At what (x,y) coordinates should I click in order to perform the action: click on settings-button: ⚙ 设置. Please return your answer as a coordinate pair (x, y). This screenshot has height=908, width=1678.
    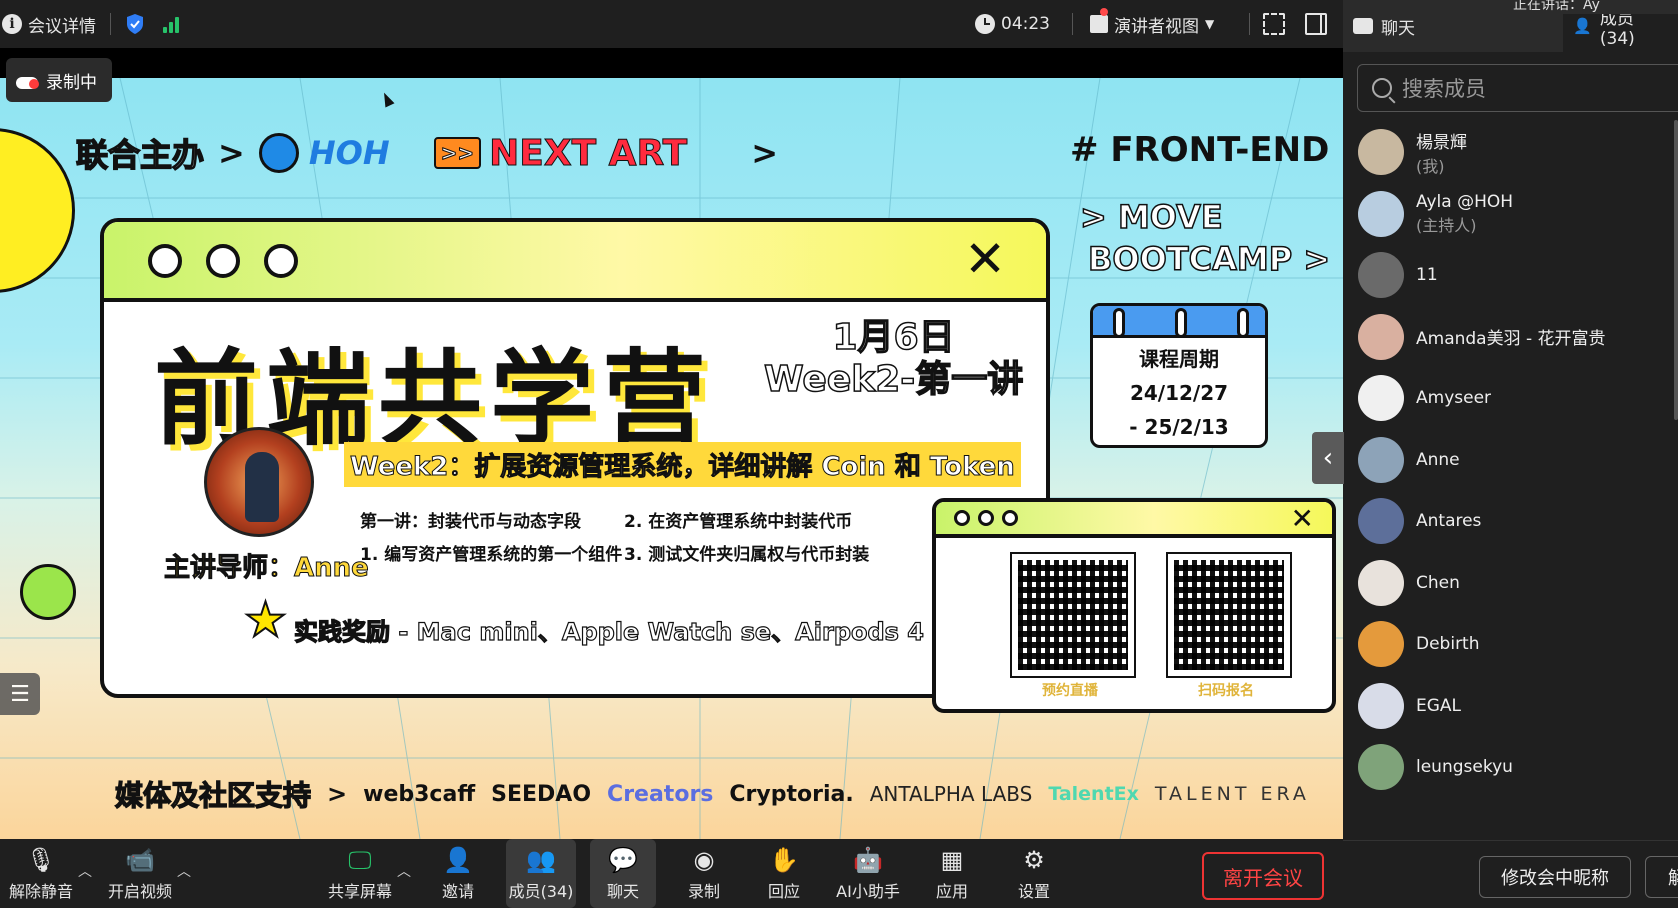
    Looking at the image, I should click on (1034, 873).